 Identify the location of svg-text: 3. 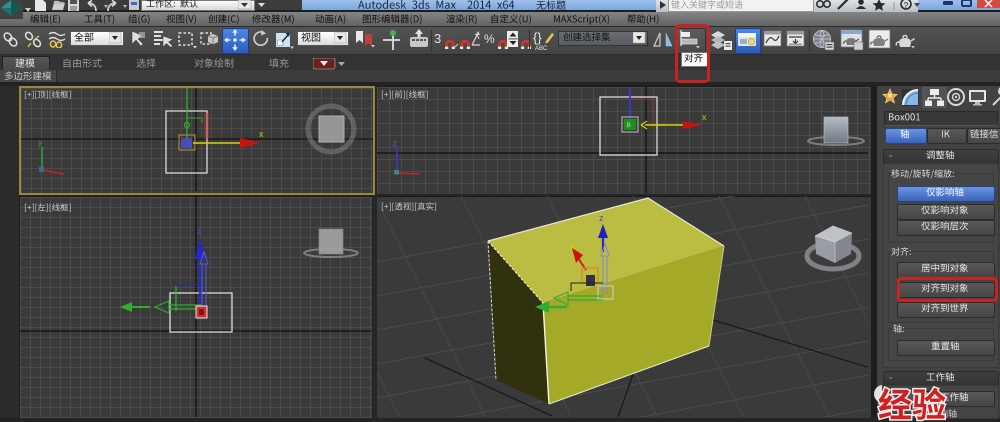
(437, 38).